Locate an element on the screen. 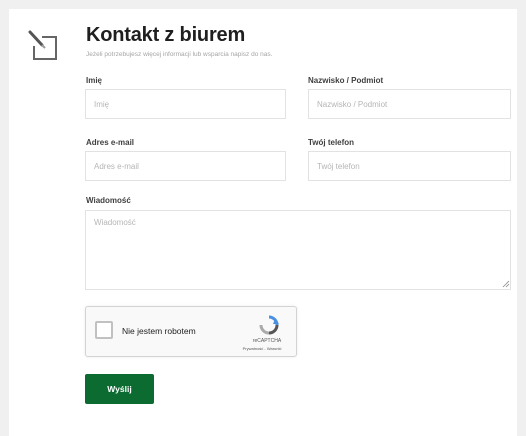  recaptcha-label: Nie jestem robotem is located at coordinates (159, 331).